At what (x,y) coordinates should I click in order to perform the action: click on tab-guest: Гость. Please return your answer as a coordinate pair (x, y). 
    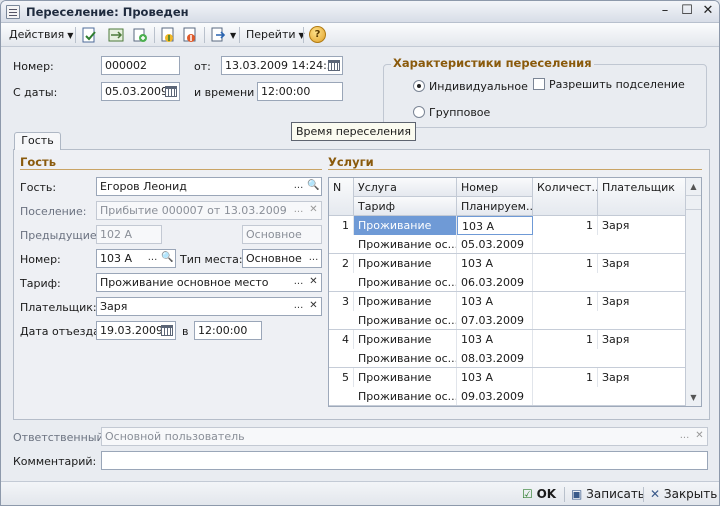
    Looking at the image, I should click on (37, 141).